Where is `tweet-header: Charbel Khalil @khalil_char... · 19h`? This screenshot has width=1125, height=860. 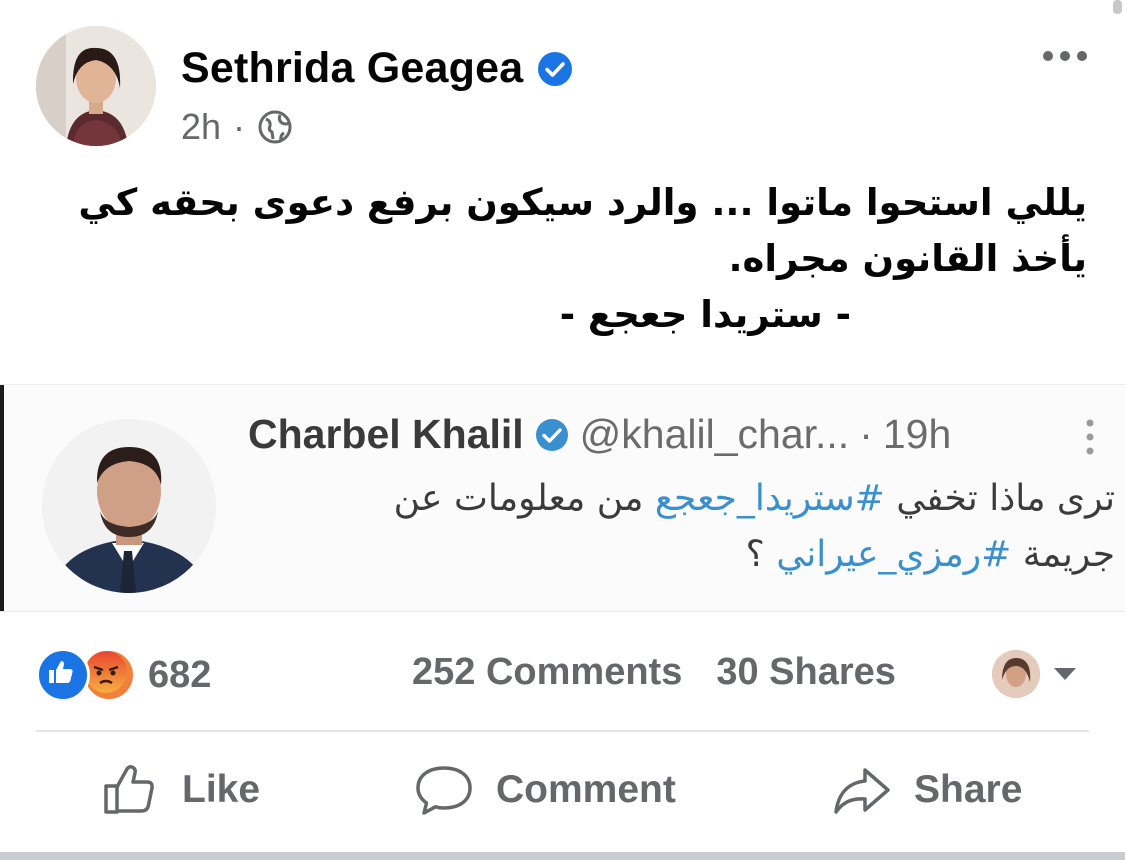 tweet-header: Charbel Khalil @khalil_char... · 19h is located at coordinates (599, 434).